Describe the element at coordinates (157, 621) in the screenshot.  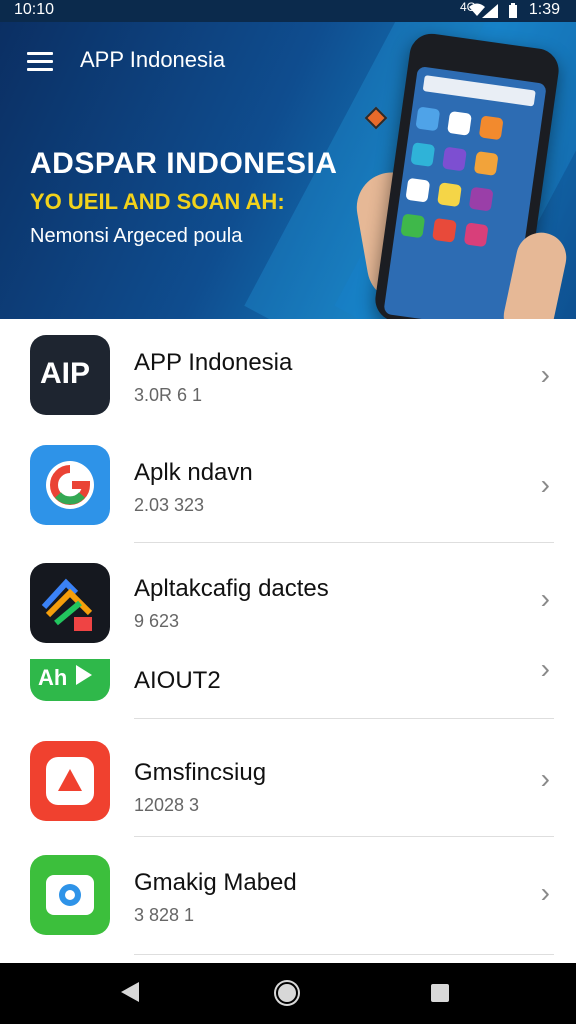
I see `app-version: 9 623` at that location.